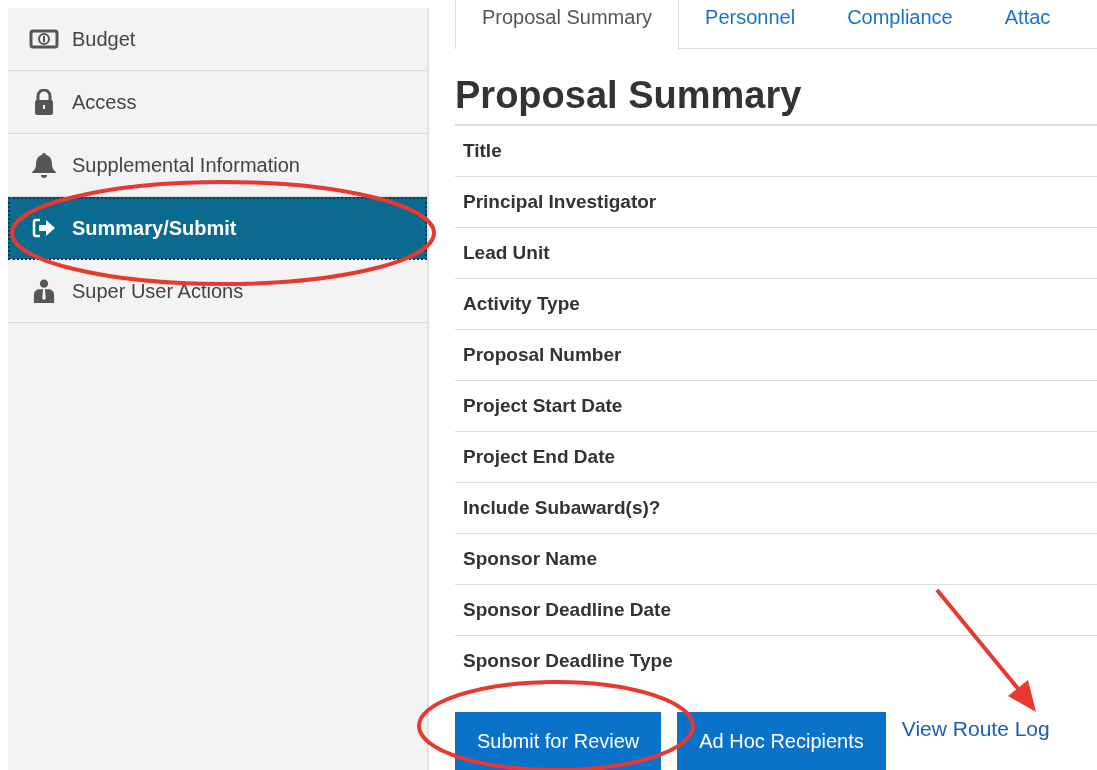  I want to click on tab: Attac, so click(1027, 24).